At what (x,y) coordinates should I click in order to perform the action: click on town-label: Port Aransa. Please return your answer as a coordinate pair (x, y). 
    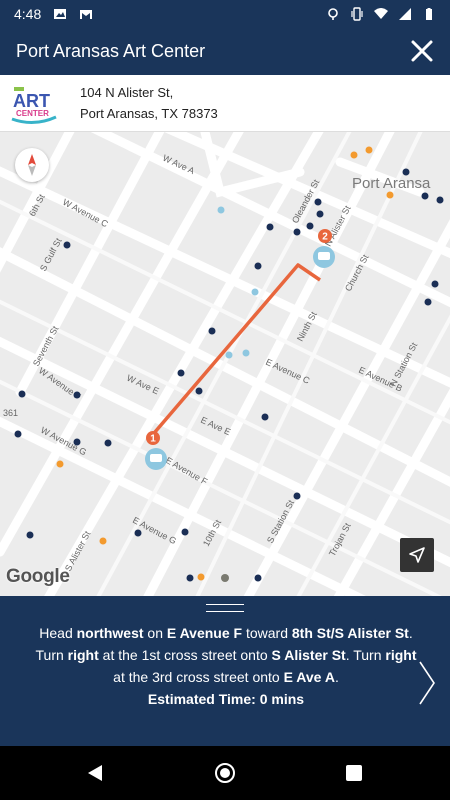
    Looking at the image, I should click on (391, 183).